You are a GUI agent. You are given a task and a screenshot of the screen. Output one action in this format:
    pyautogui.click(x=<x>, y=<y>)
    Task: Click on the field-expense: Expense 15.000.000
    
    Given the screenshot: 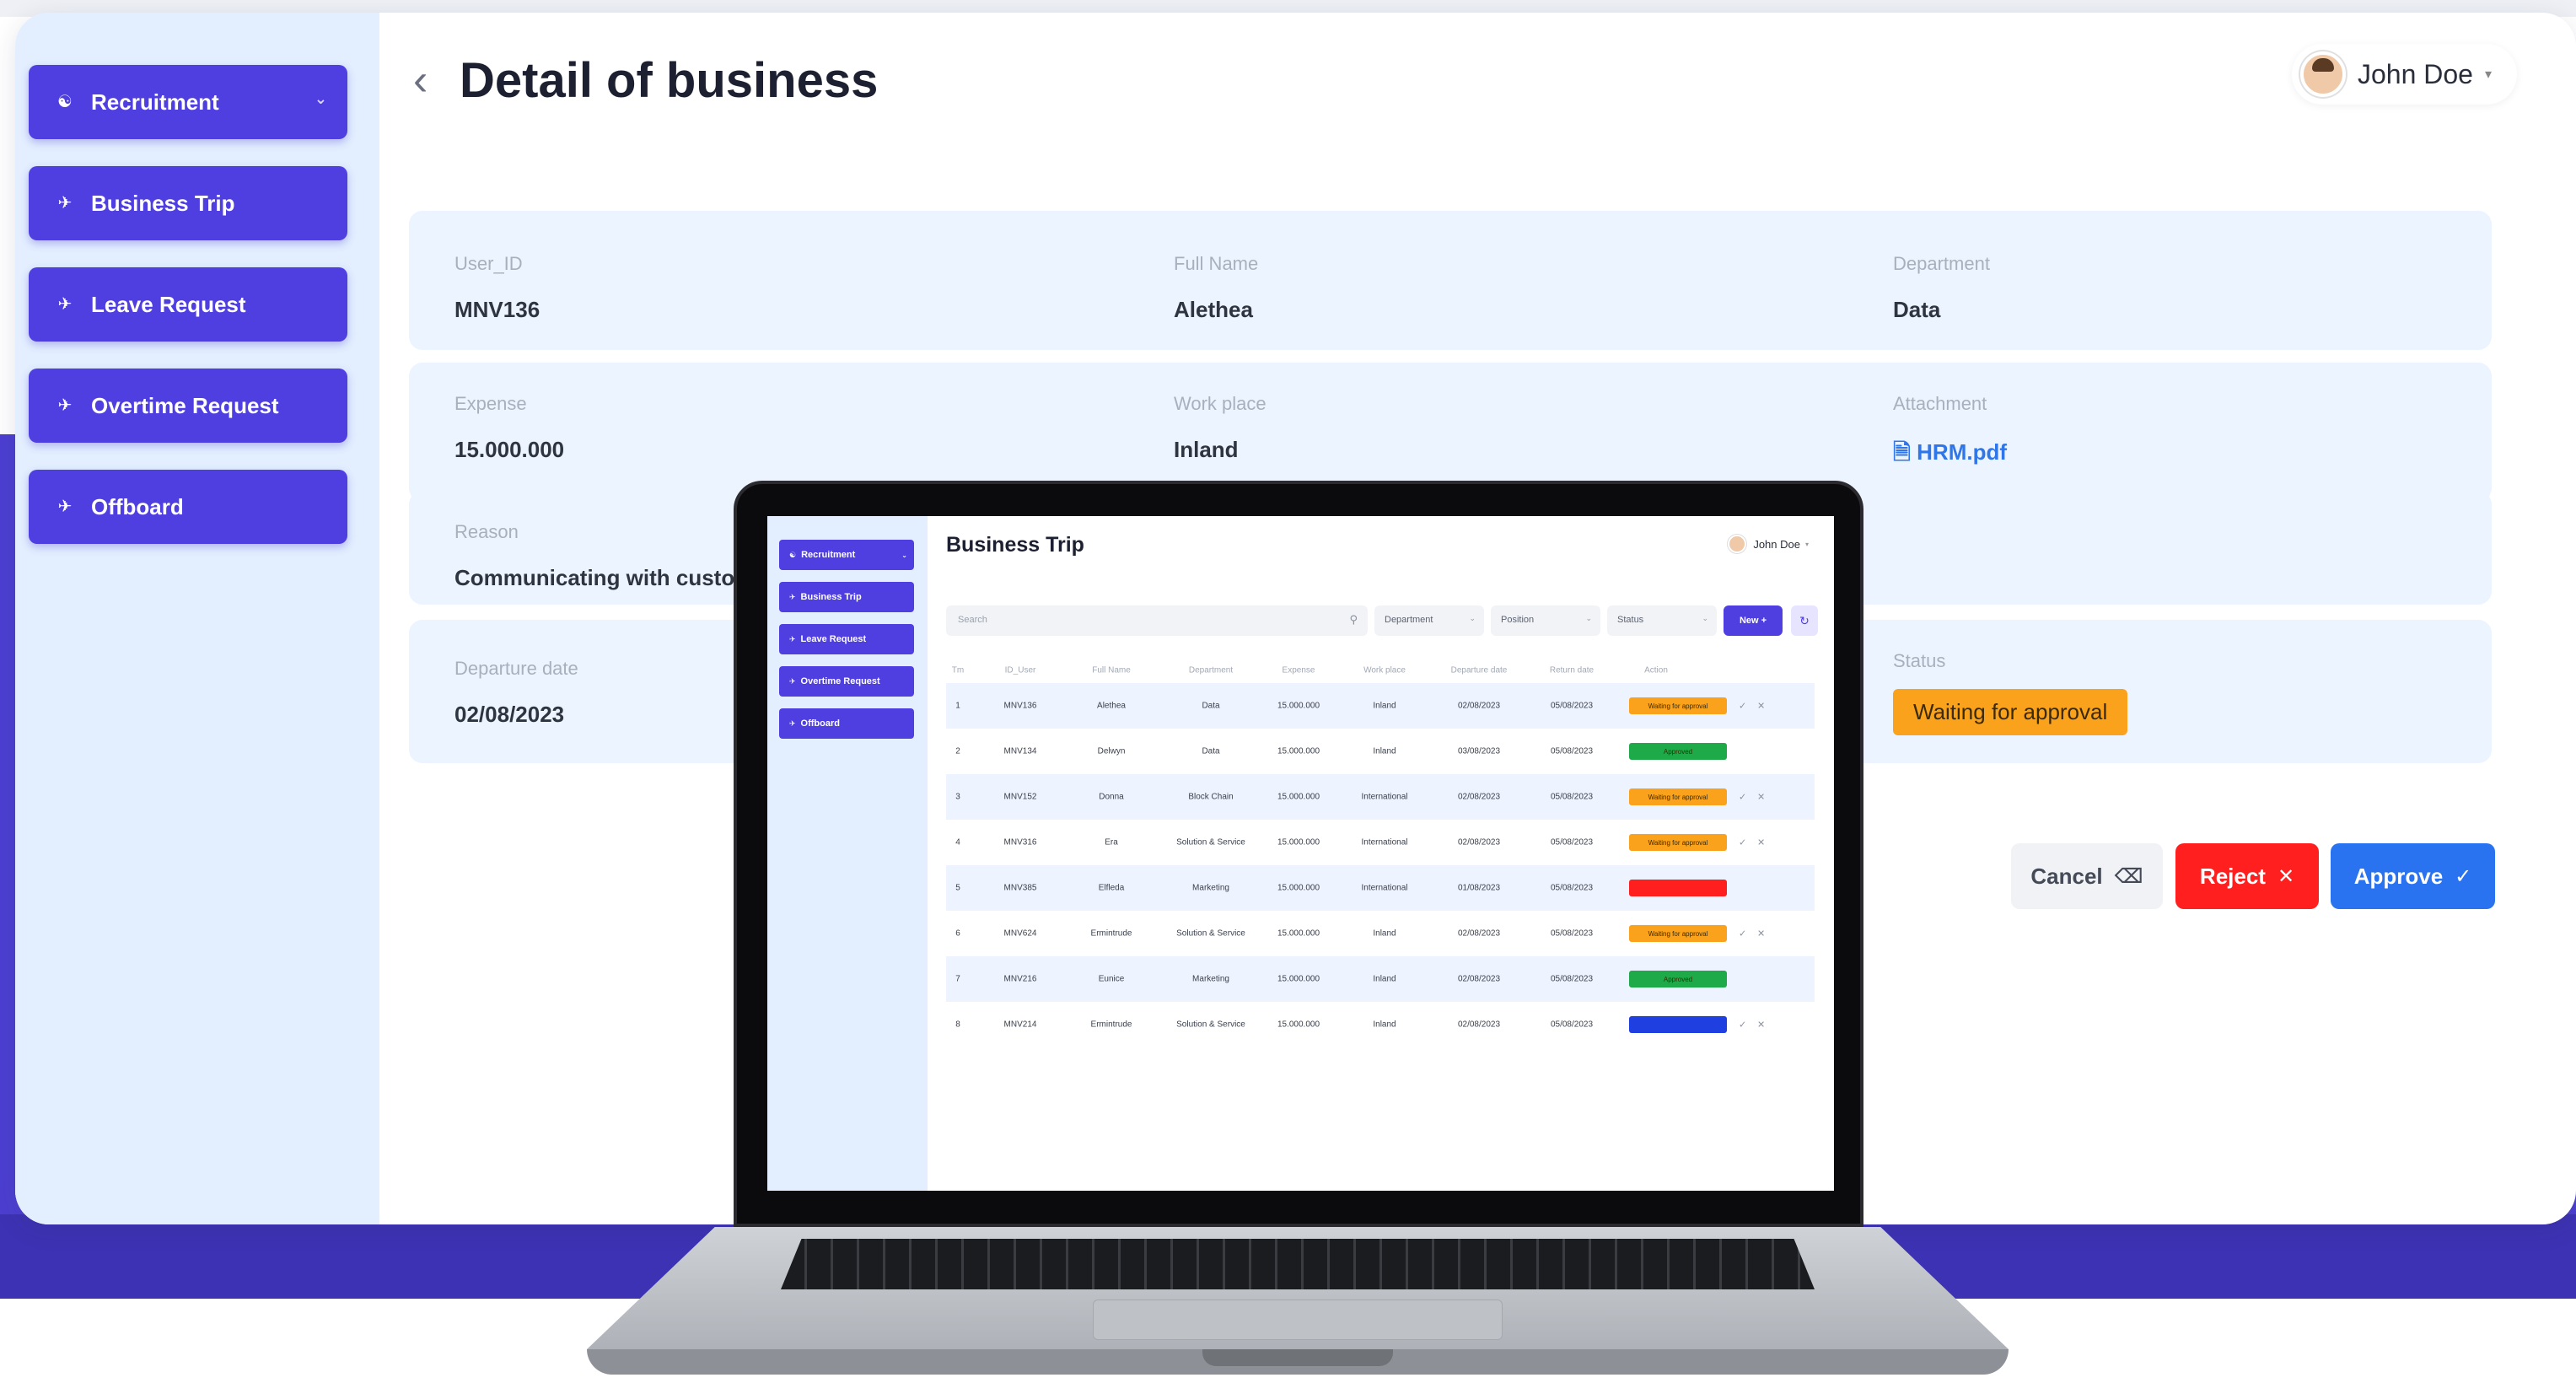 What is the action you would take?
    pyautogui.click(x=509, y=428)
    